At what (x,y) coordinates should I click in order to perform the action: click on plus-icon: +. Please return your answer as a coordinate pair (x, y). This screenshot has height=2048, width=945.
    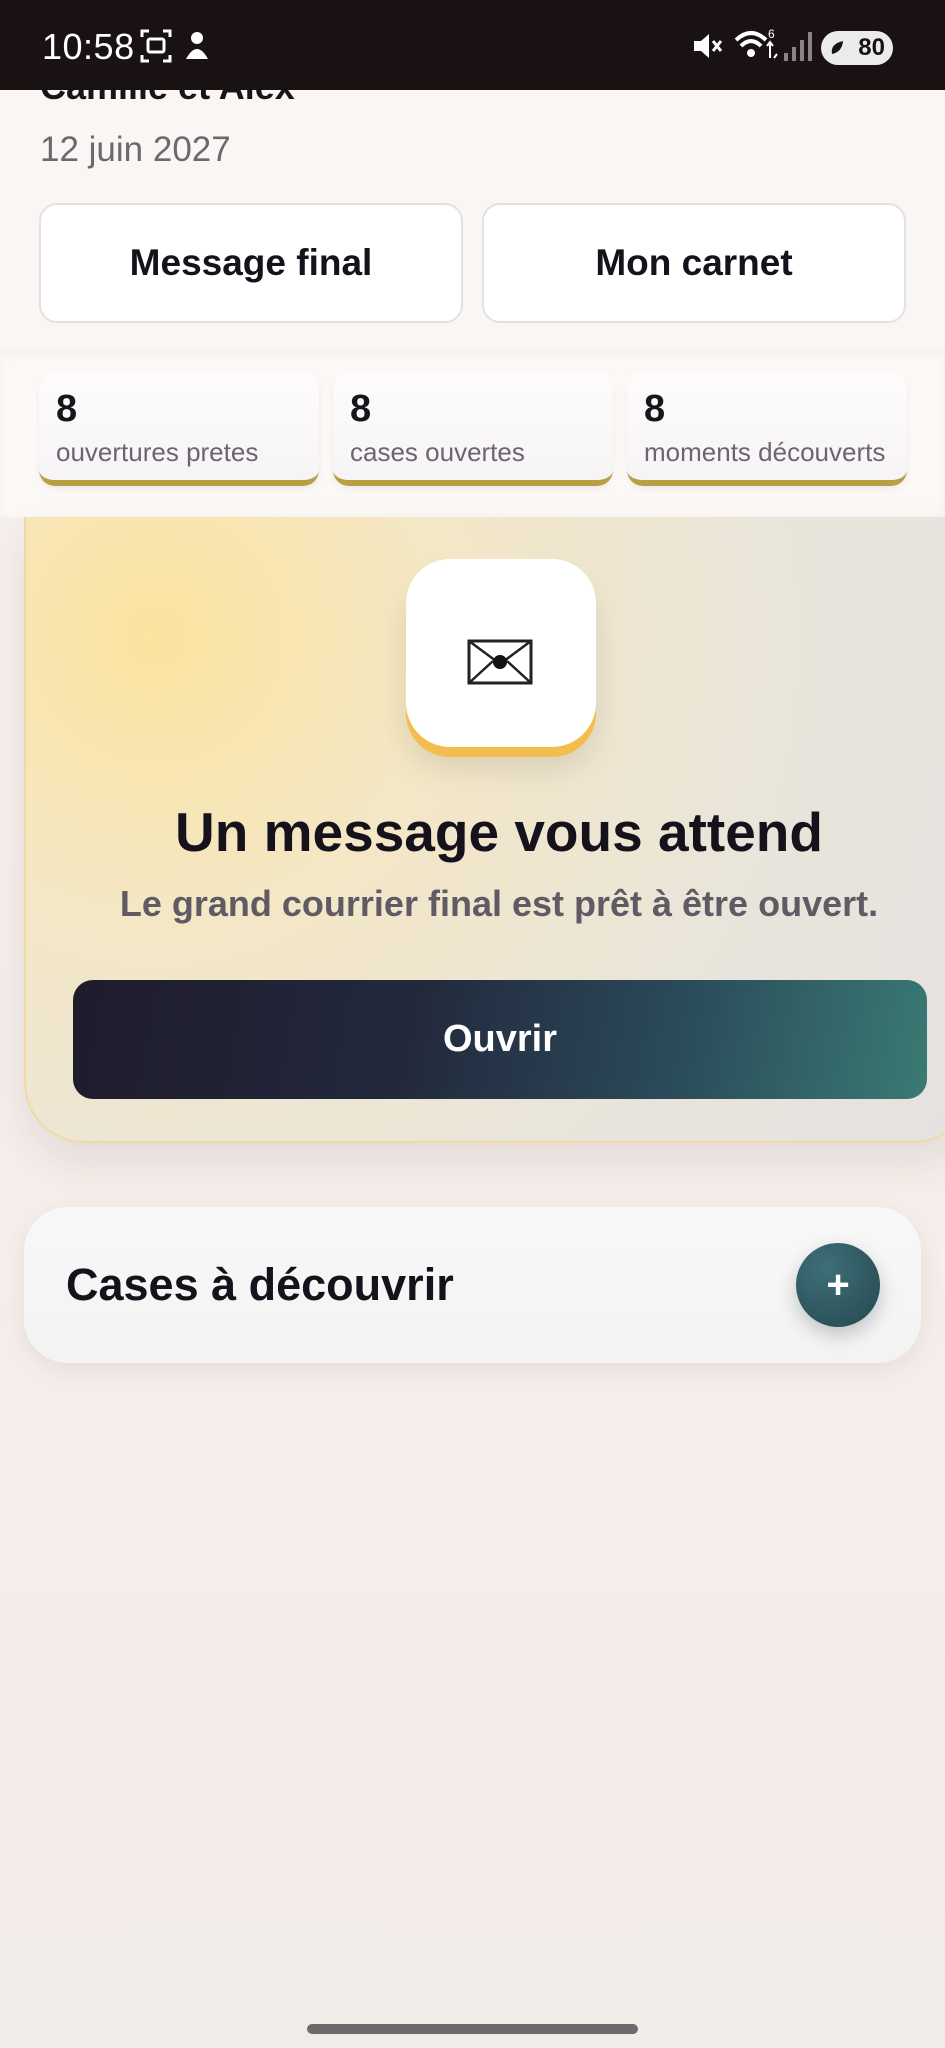
    Looking at the image, I should click on (838, 1284).